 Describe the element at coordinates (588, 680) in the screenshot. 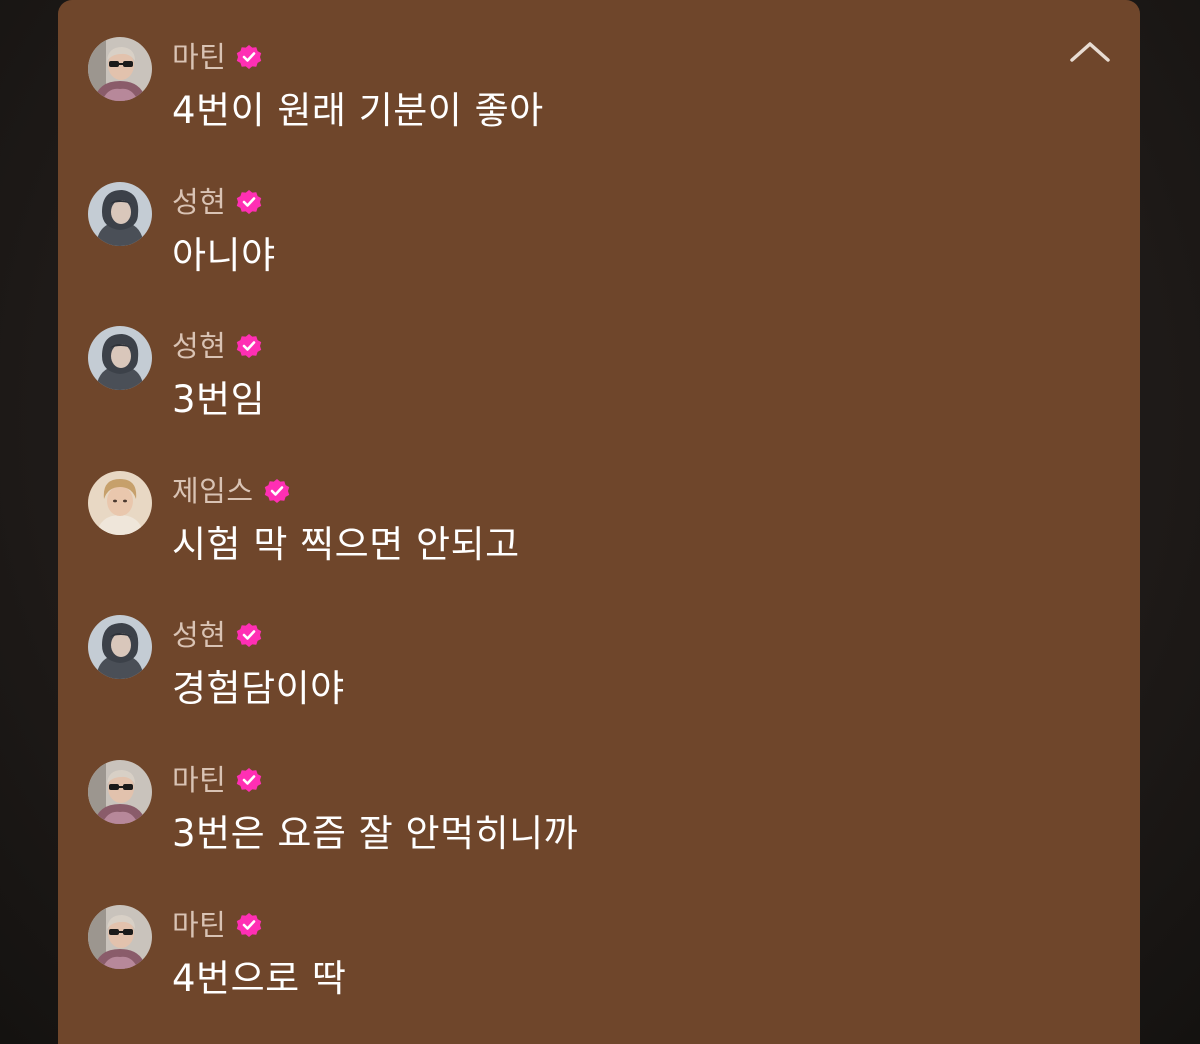

I see `chat-message: 성현 경험담이야` at that location.